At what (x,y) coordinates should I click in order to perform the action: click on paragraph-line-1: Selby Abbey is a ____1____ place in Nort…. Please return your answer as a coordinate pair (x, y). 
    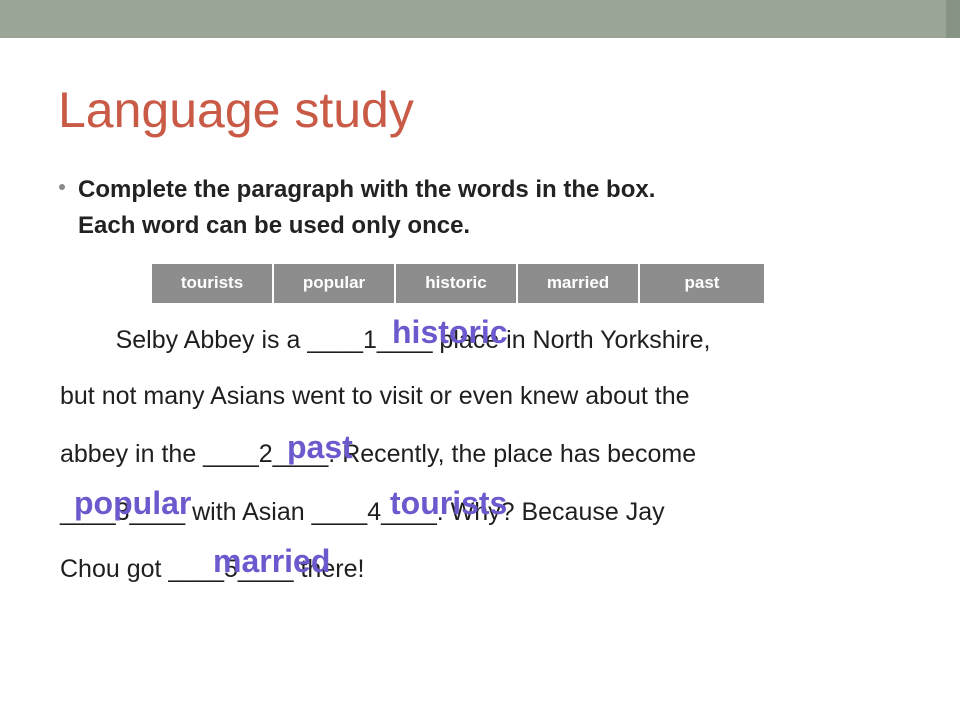
    Looking at the image, I should click on (385, 340).